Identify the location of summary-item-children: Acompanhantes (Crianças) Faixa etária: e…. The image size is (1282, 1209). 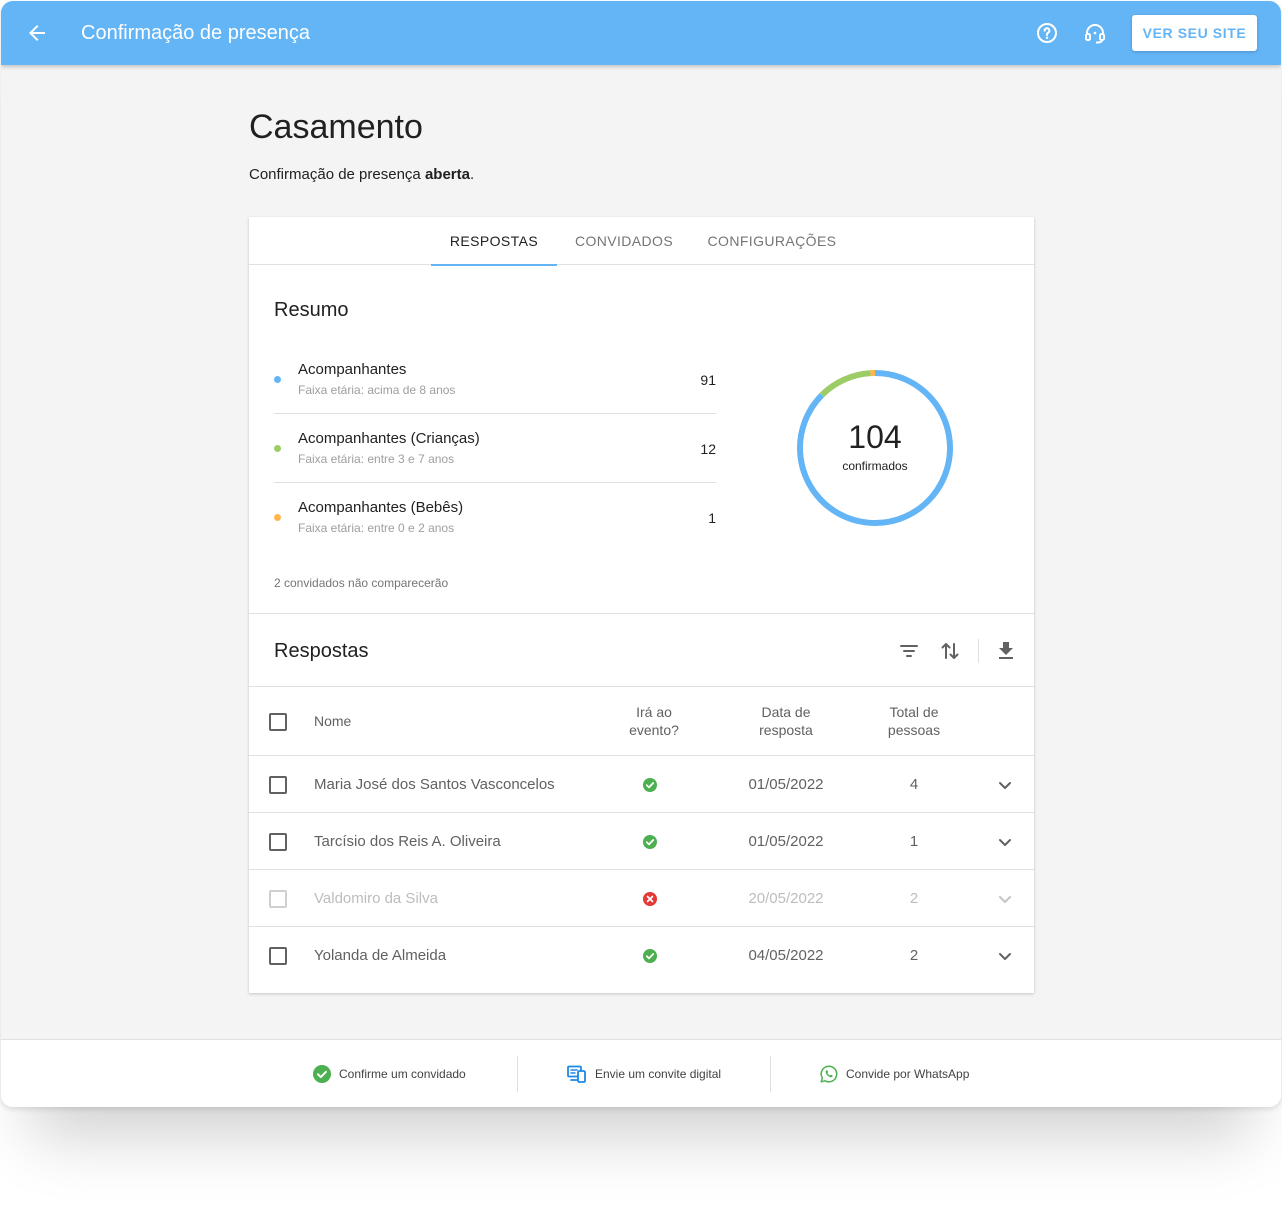
(495, 448).